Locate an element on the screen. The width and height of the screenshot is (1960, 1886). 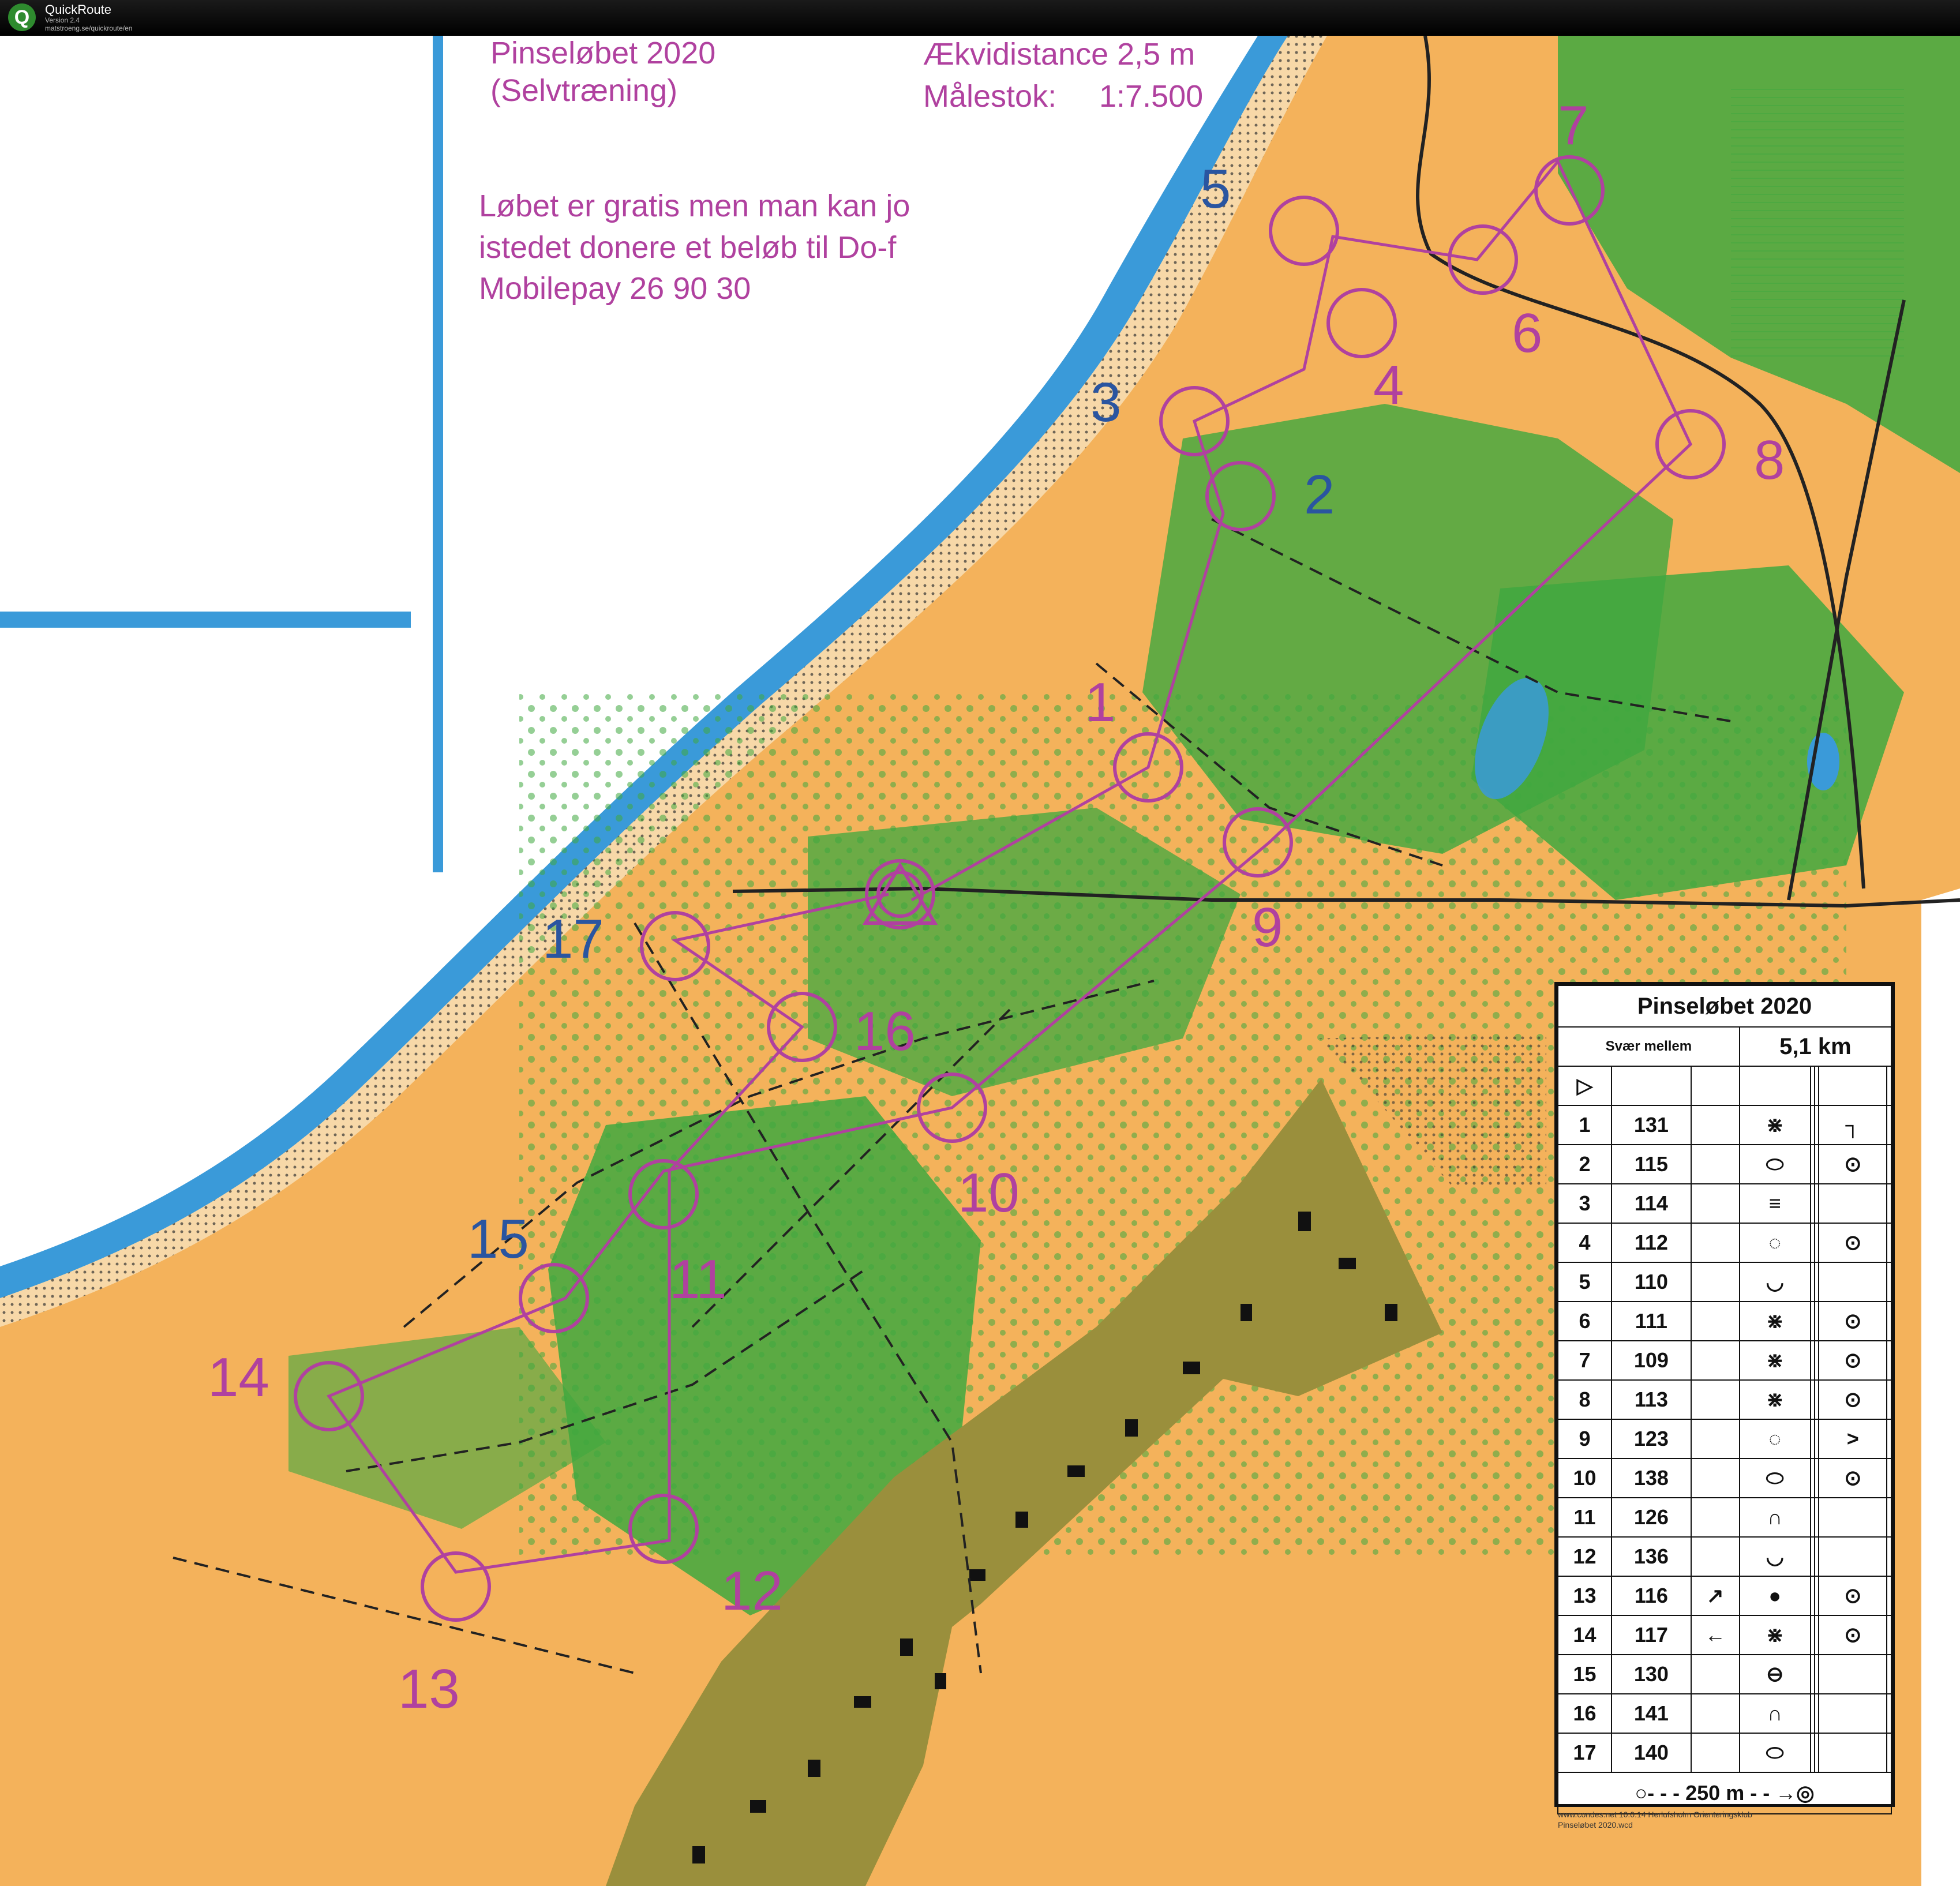
description-row: 12 136 ◡ is located at coordinates (1724, 1556).